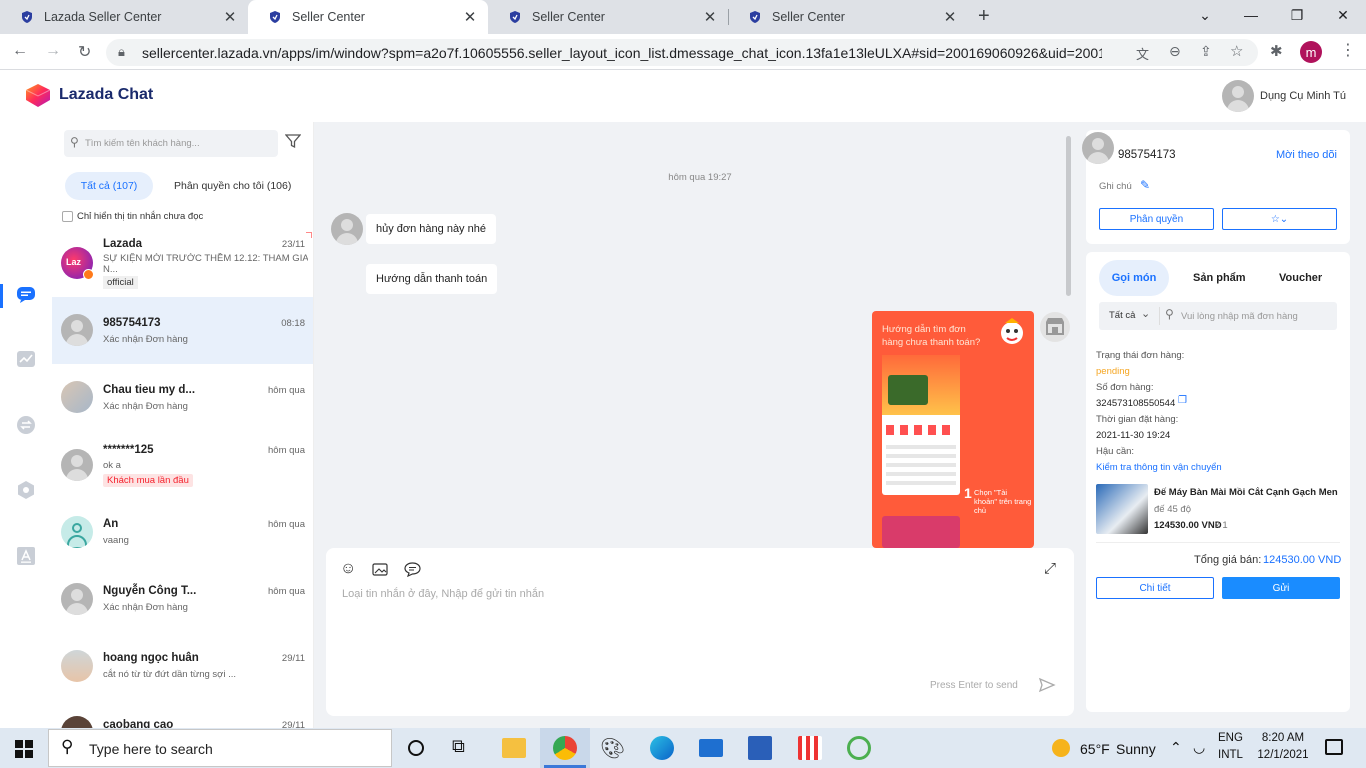 The width and height of the screenshot is (1366, 768). Describe the element at coordinates (808, 17) in the screenshot. I see `tab-title: Seller Center` at that location.